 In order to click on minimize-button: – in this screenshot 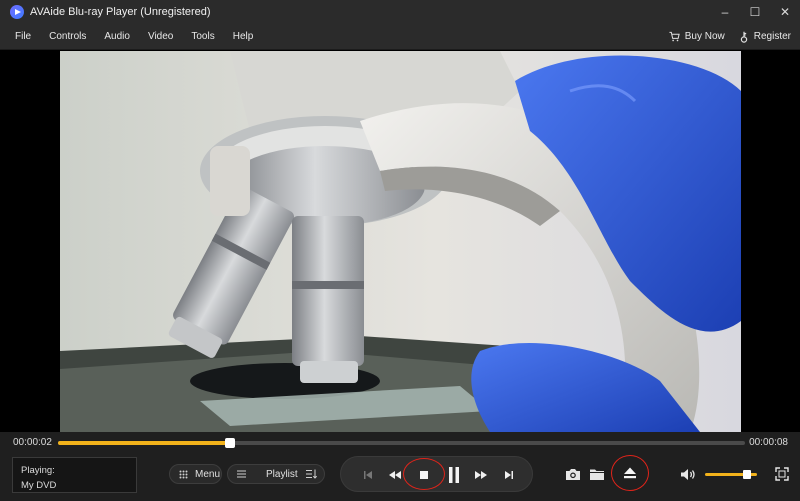, I will do `click(725, 12)`.